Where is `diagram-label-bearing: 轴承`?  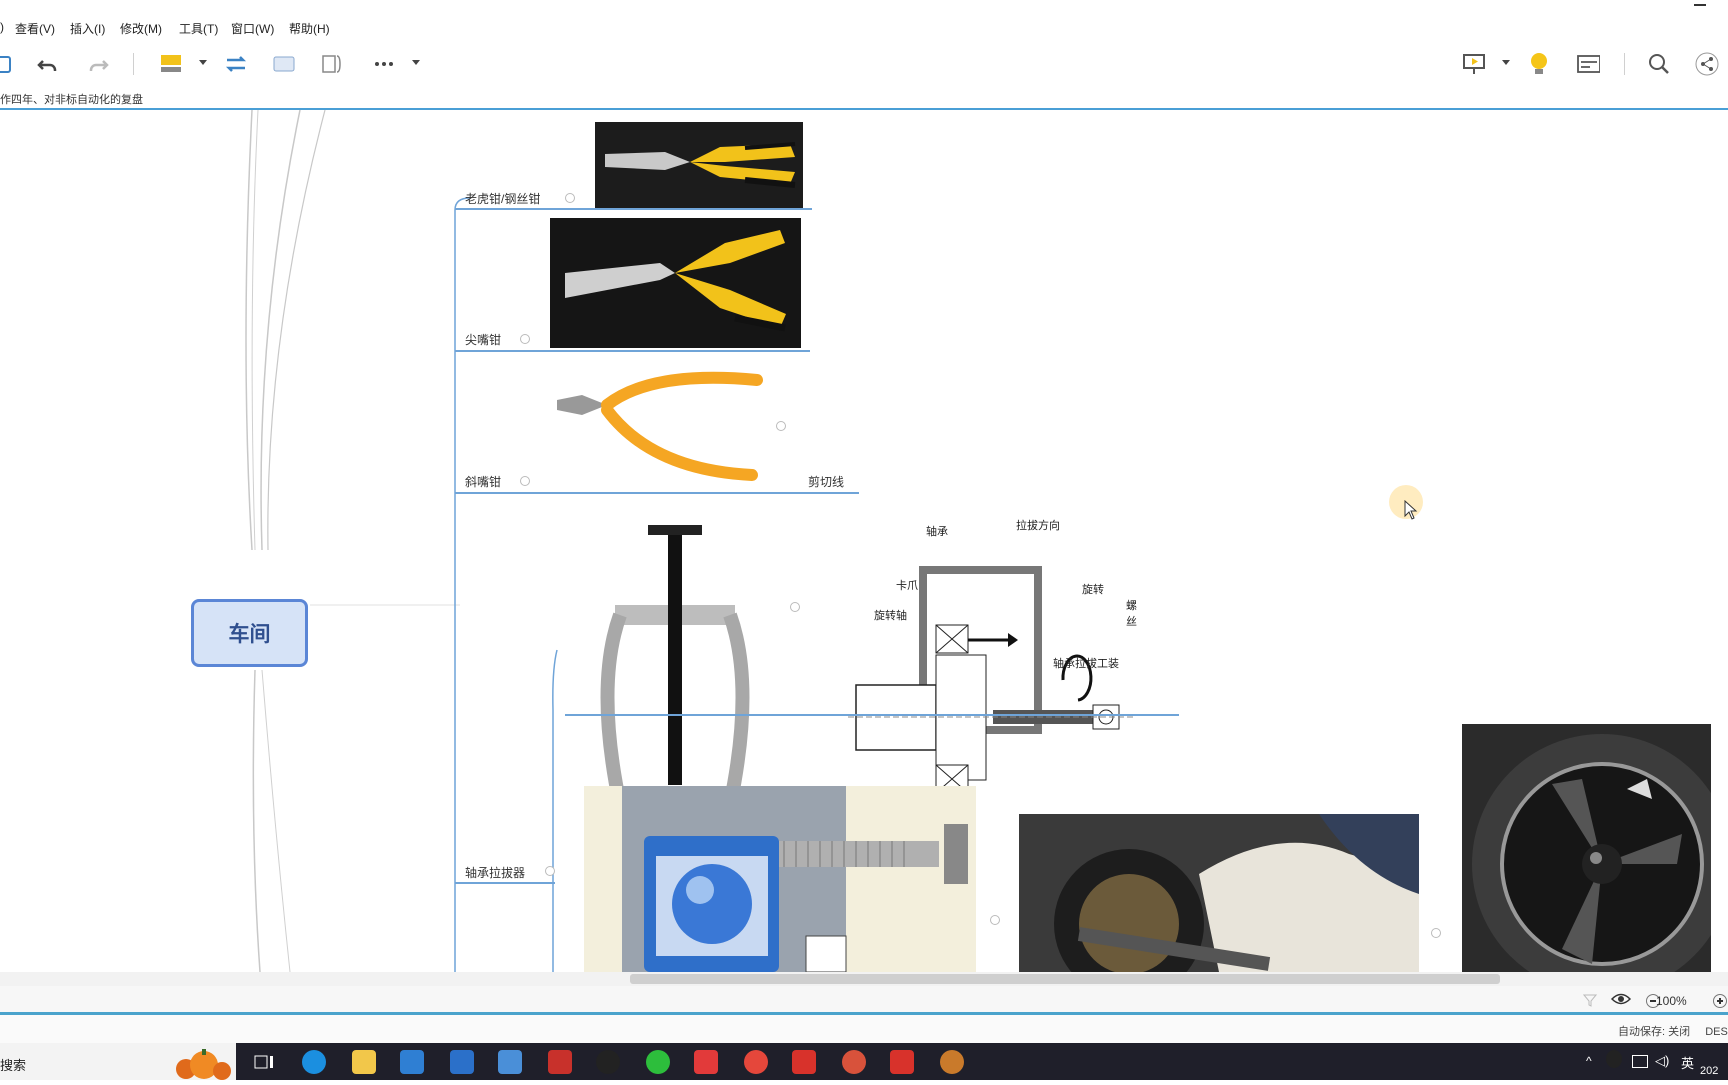 diagram-label-bearing: 轴承 is located at coordinates (937, 532).